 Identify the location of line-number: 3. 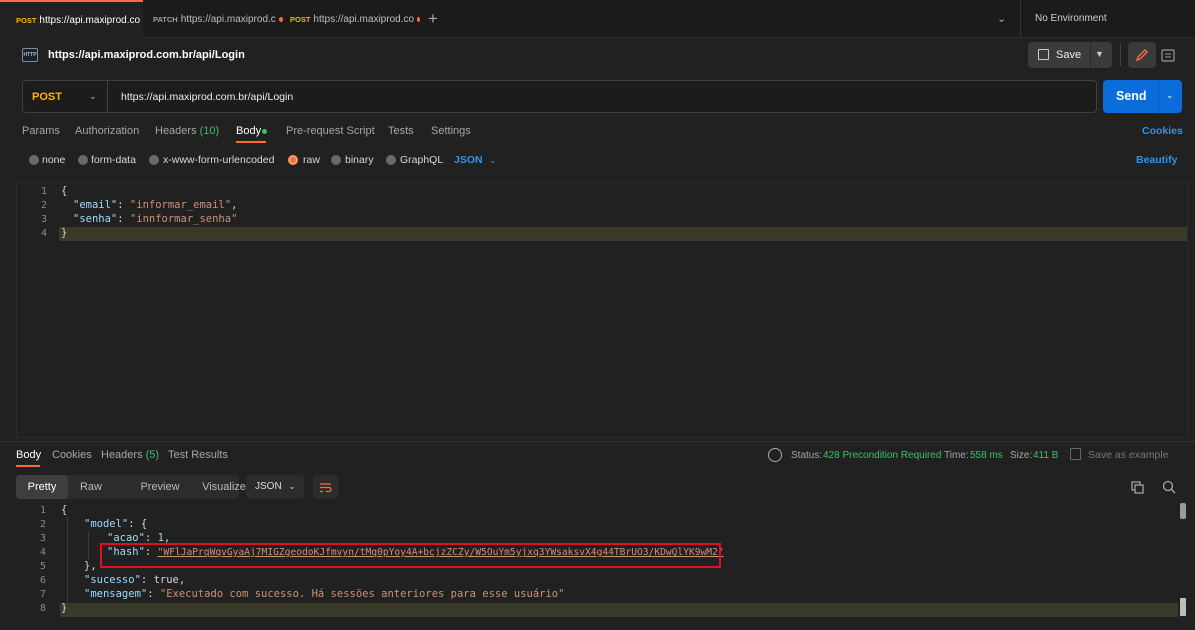
(43, 219).